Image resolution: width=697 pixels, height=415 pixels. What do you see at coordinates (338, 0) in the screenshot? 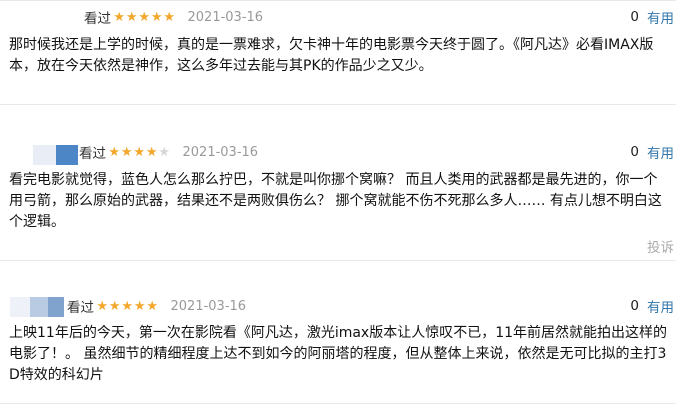
I see `top-divider` at bounding box center [338, 0].